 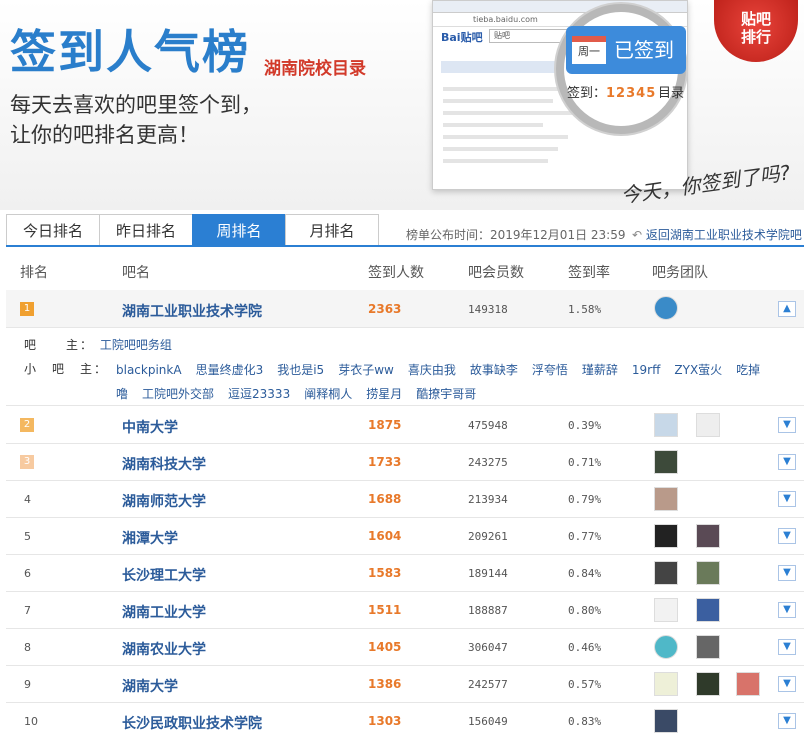 What do you see at coordinates (164, 464) in the screenshot?
I see `forum-name: 湖南科技大学` at bounding box center [164, 464].